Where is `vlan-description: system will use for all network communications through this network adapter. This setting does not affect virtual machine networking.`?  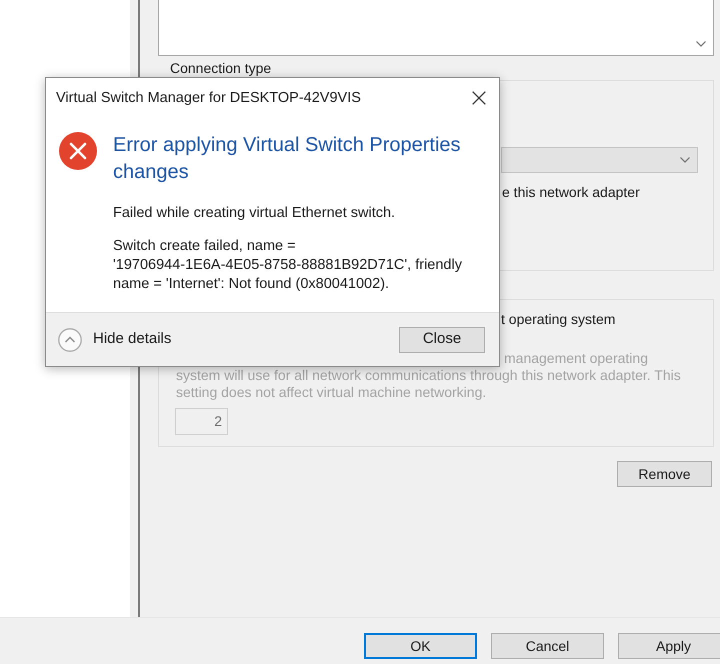
vlan-description: system will use for all network communications through this network adapter. This setting does not affect virtual machine networking. is located at coordinates (429, 384).